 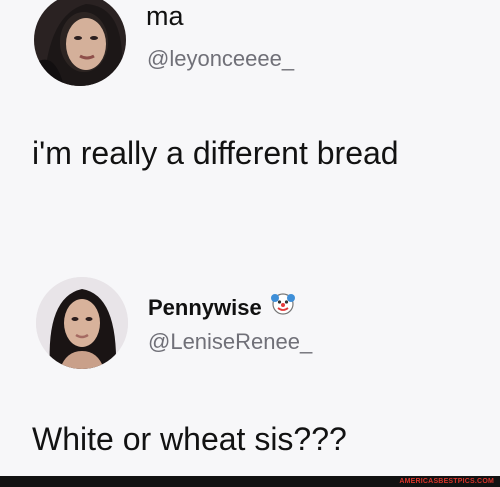 I want to click on tweet-text: i'm really a different bread, so click(x=215, y=153).